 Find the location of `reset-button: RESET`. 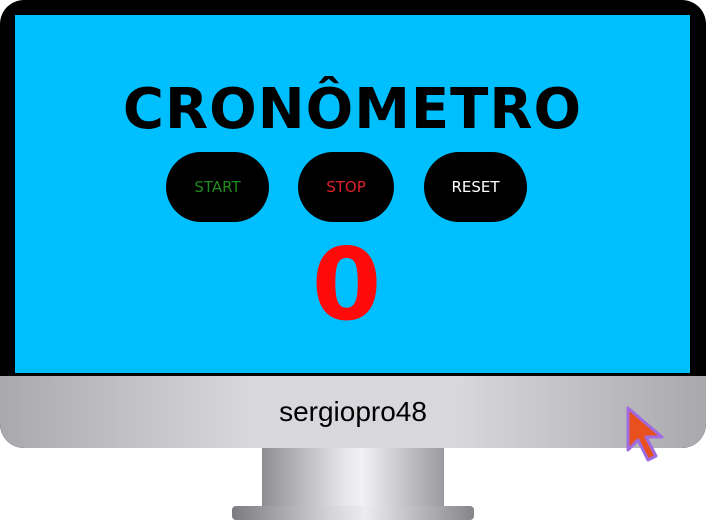

reset-button: RESET is located at coordinates (475, 187).